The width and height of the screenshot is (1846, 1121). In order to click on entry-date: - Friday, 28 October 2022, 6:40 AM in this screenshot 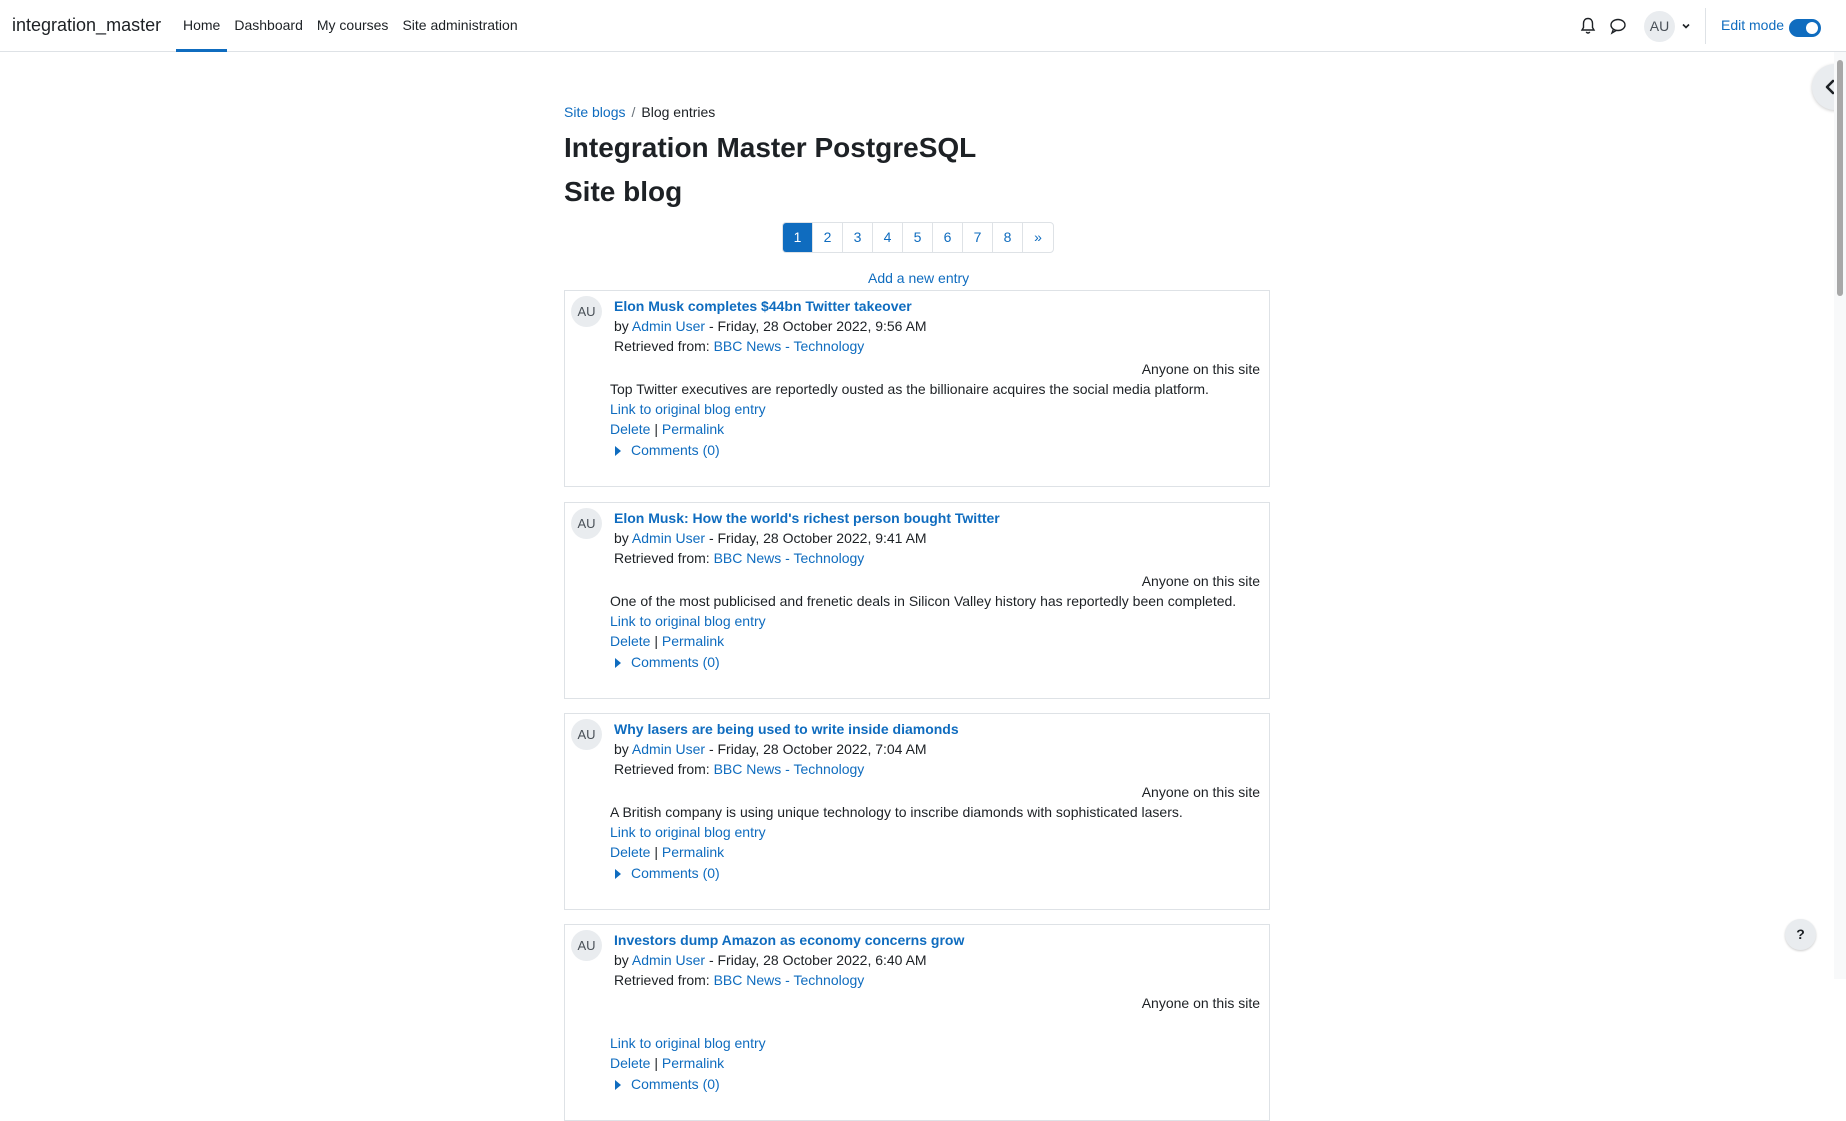, I will do `click(817, 960)`.